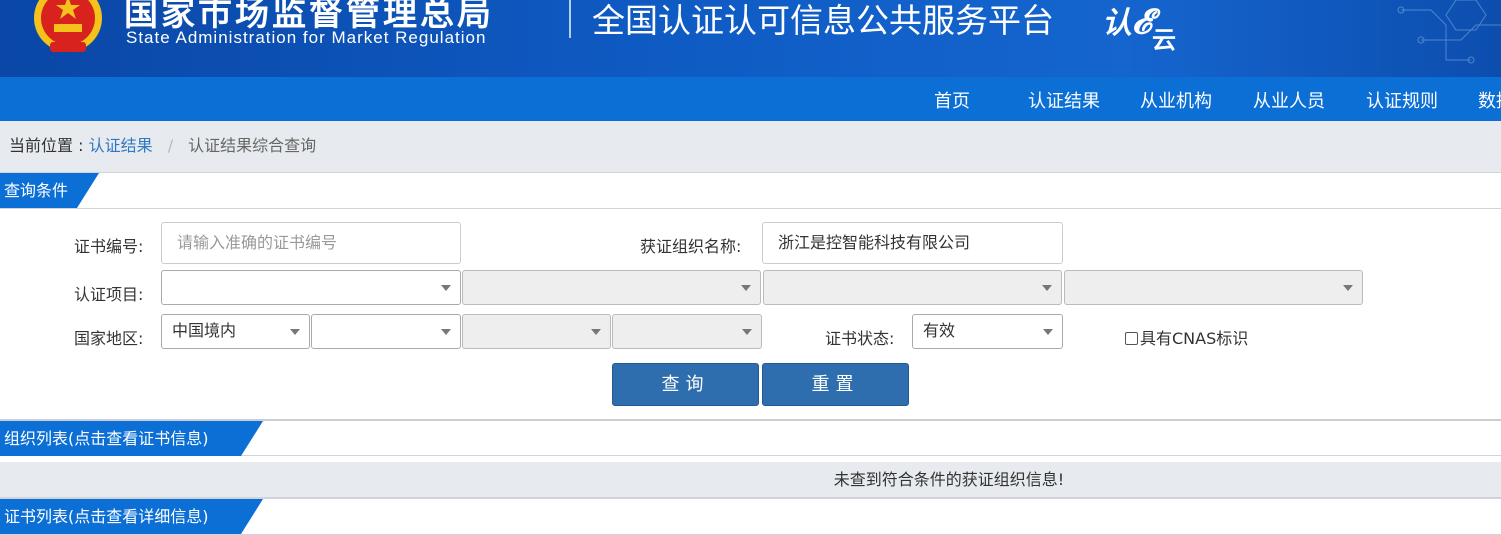 The image size is (1501, 535). Describe the element at coordinates (49, 190) in the screenshot. I see `query-section-title: 查询条件` at that location.